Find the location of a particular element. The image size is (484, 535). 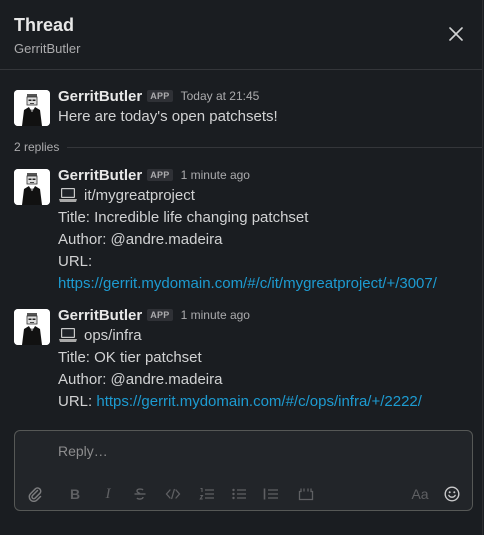

close-icon is located at coordinates (456, 34).